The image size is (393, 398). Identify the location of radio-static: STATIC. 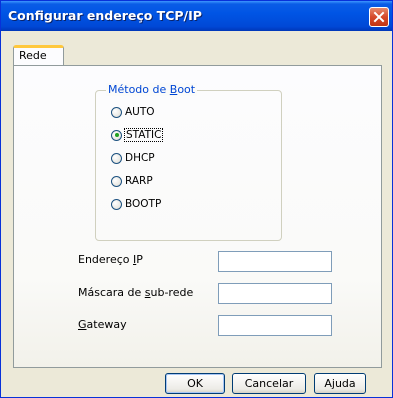
(137, 135).